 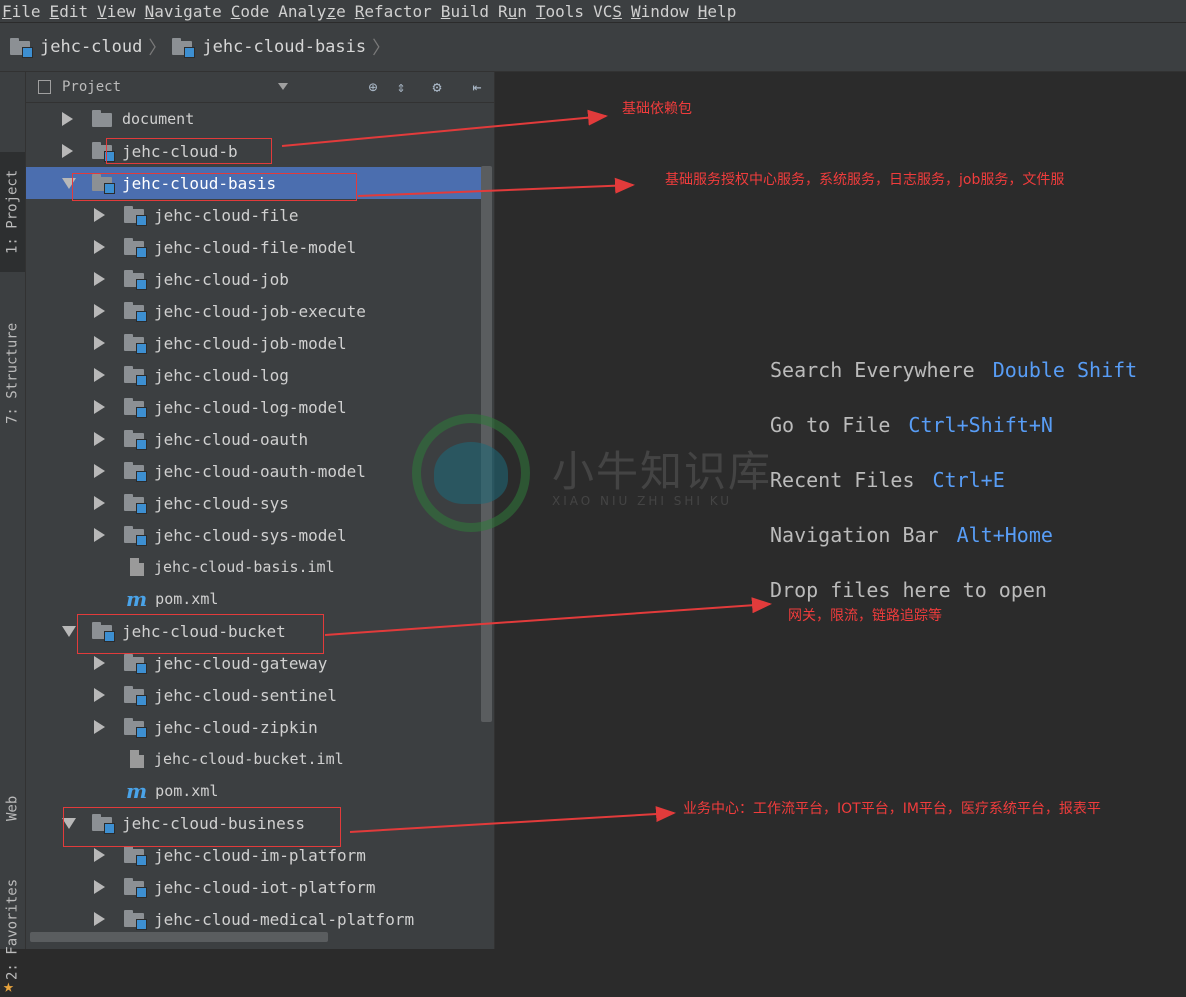 What do you see at coordinates (8, 986) in the screenshot?
I see `star-icon: ★` at bounding box center [8, 986].